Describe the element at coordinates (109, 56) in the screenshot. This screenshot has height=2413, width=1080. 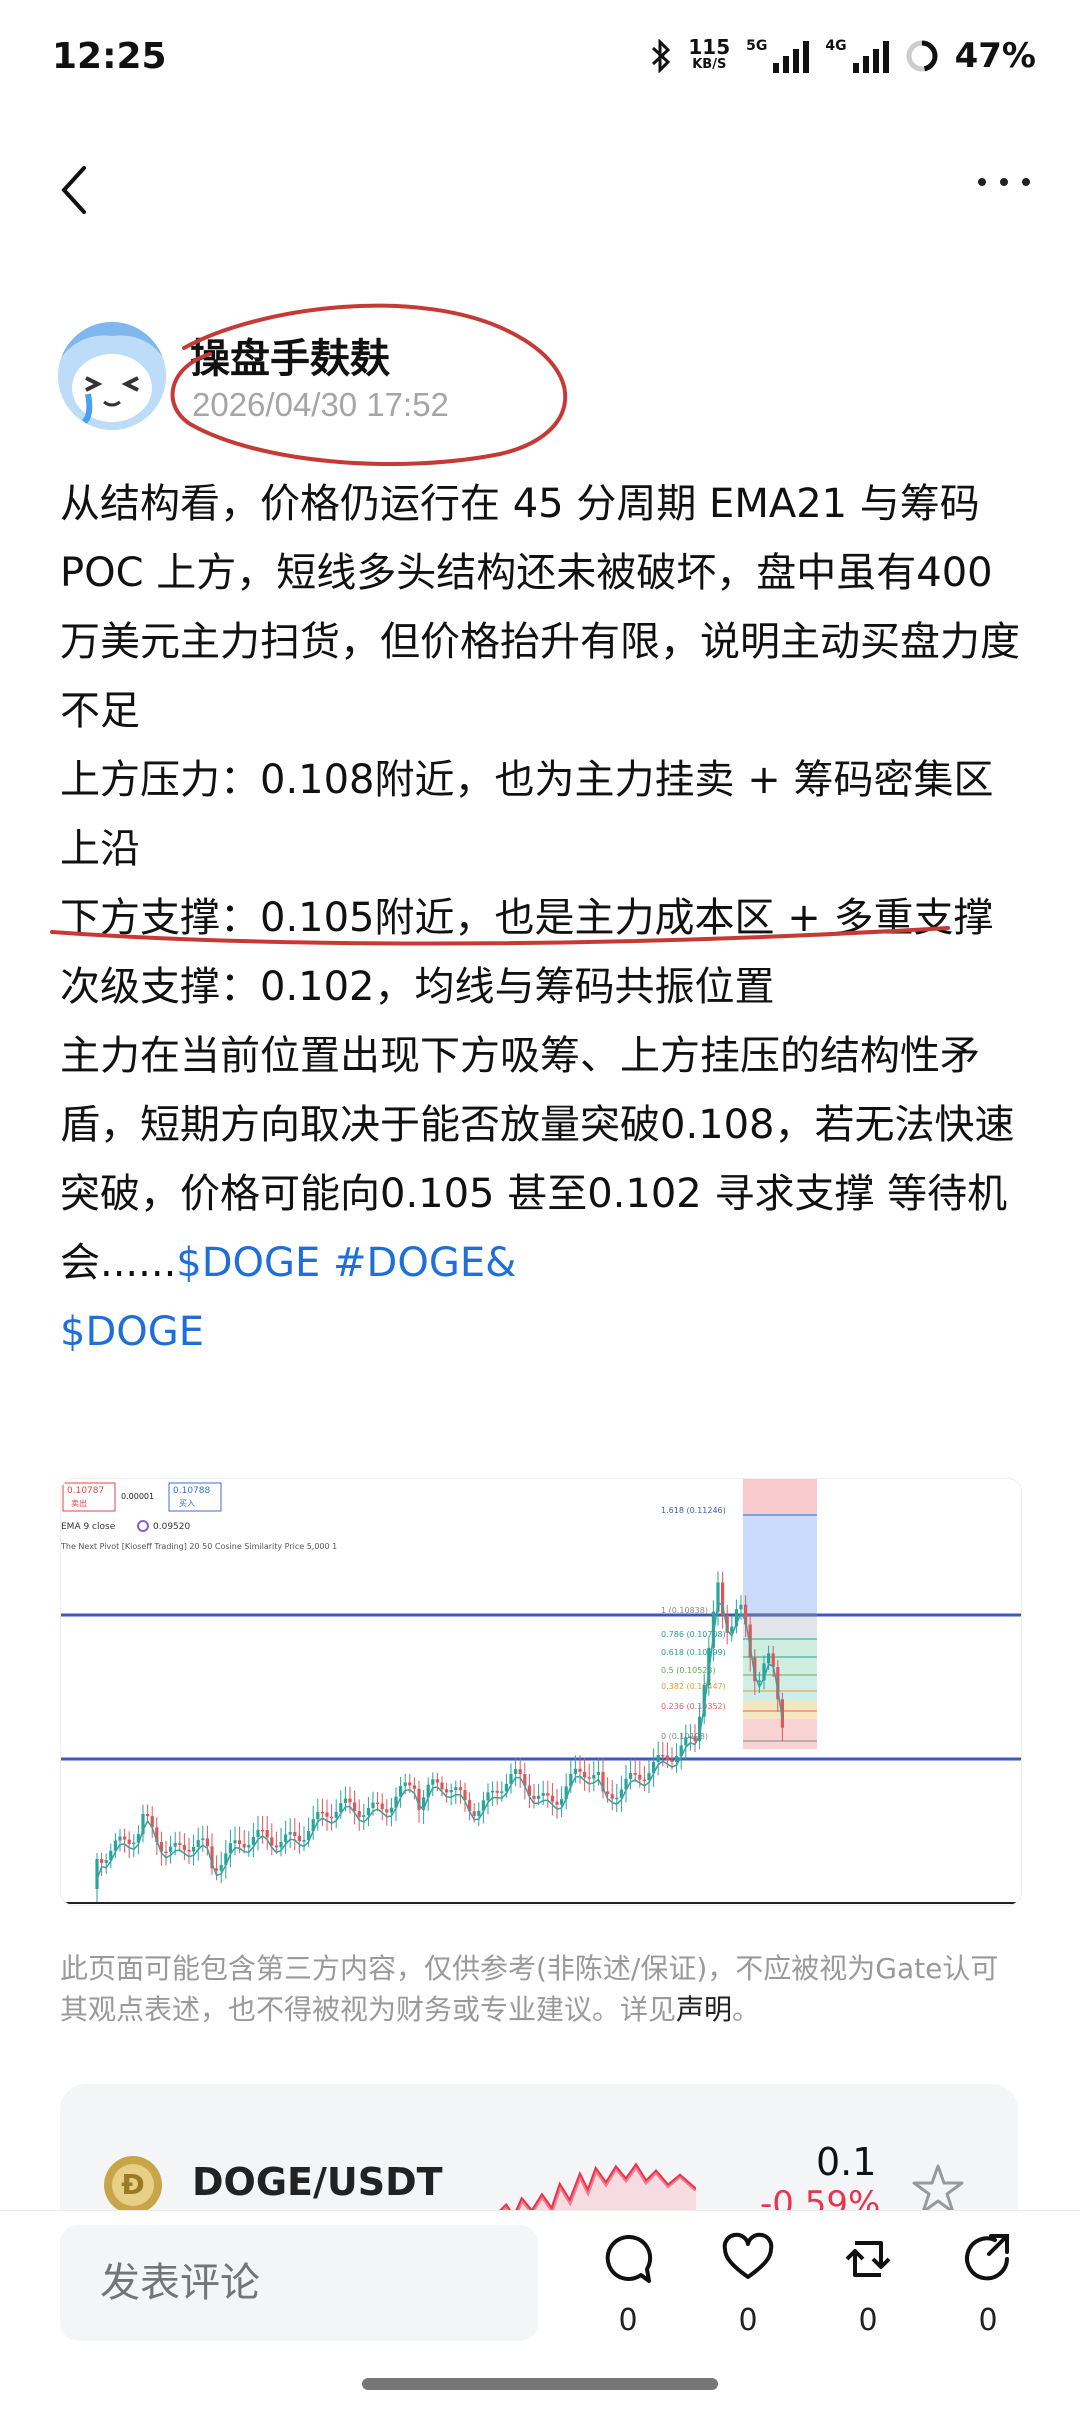
I see `status-time: 12:25` at that location.